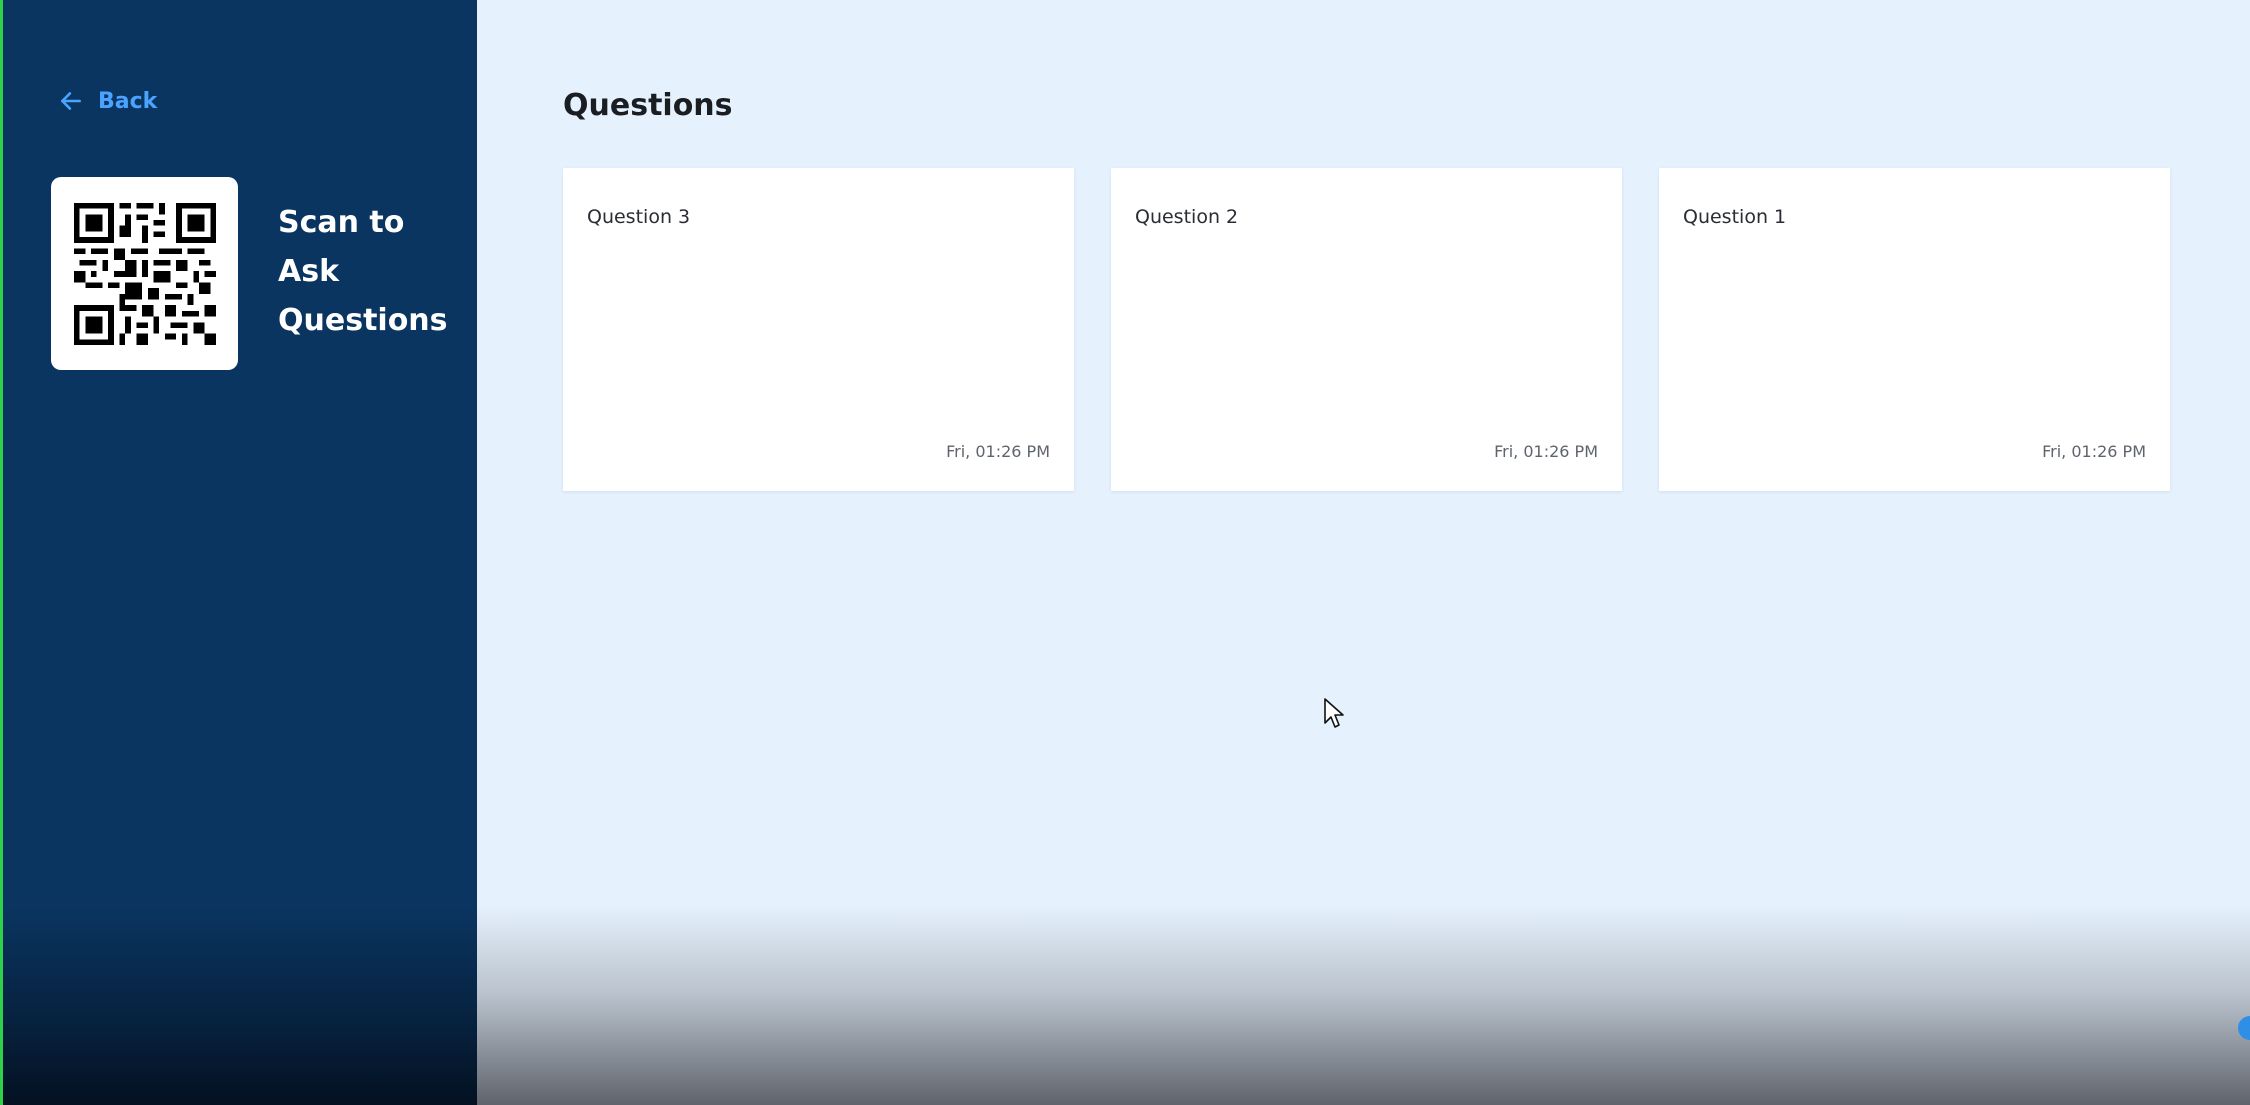 The width and height of the screenshot is (2250, 1105). Describe the element at coordinates (1363, 1005) in the screenshot. I see `main-bottom-fade` at that location.